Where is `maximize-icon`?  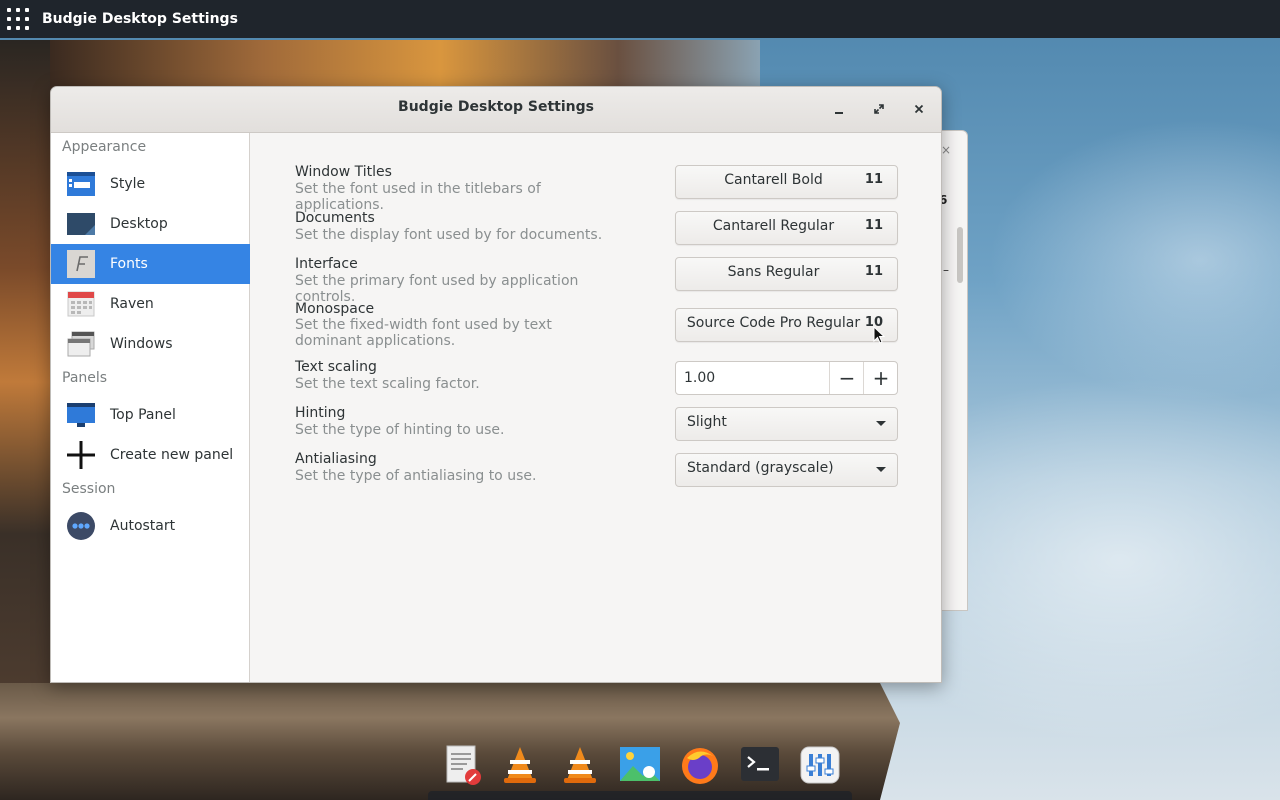 maximize-icon is located at coordinates (879, 109).